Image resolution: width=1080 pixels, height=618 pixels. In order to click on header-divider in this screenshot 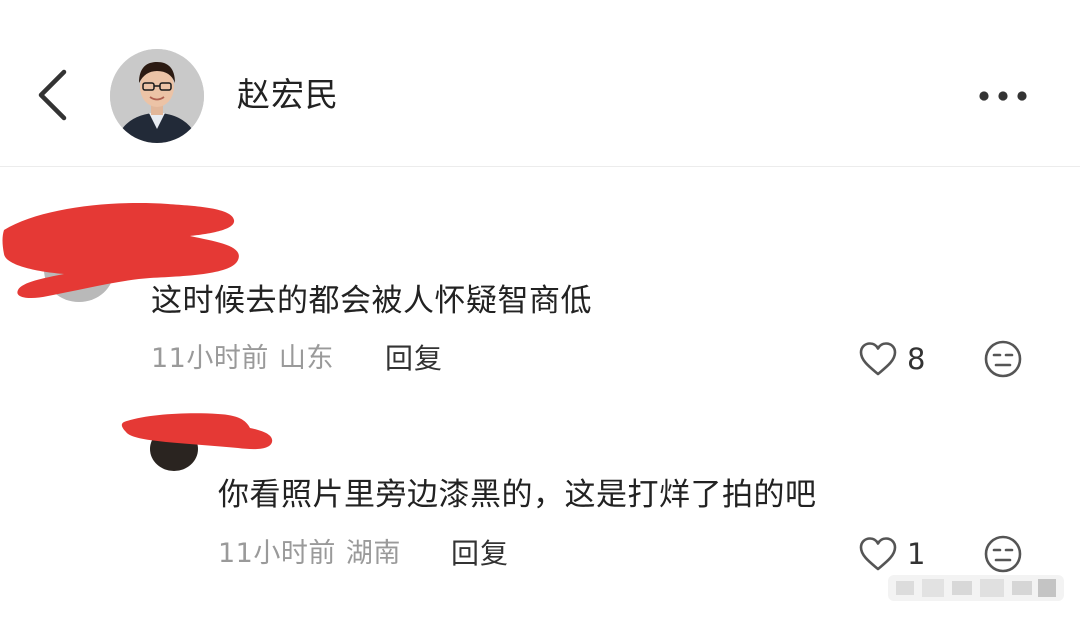, I will do `click(540, 166)`.